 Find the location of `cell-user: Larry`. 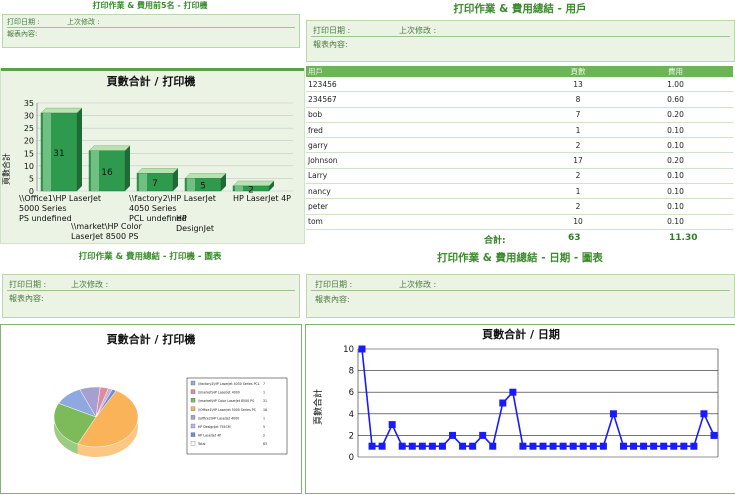

cell-user: Larry is located at coordinates (422, 176).